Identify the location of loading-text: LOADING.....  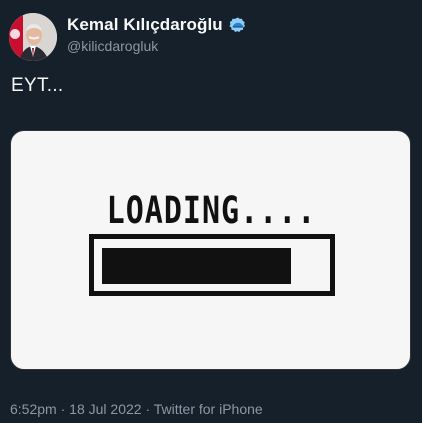
(211, 211).